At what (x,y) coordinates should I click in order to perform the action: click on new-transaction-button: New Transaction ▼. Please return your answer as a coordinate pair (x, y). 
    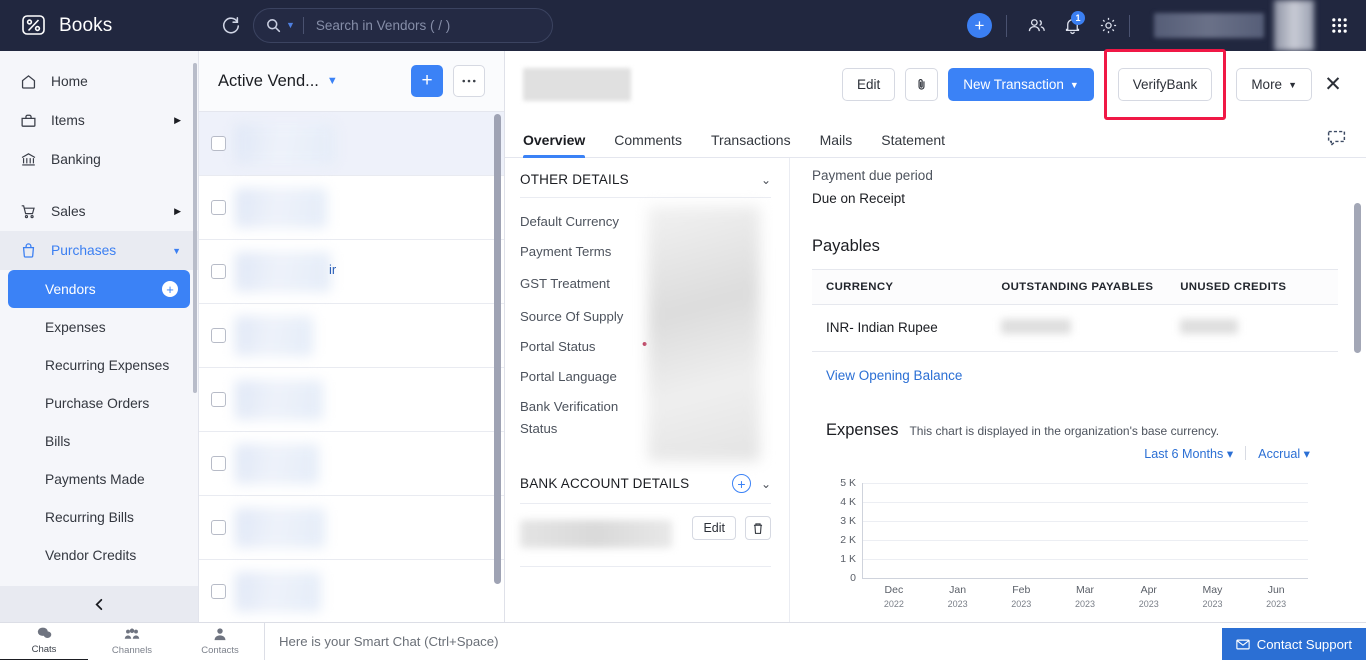
    Looking at the image, I should click on (1021, 84).